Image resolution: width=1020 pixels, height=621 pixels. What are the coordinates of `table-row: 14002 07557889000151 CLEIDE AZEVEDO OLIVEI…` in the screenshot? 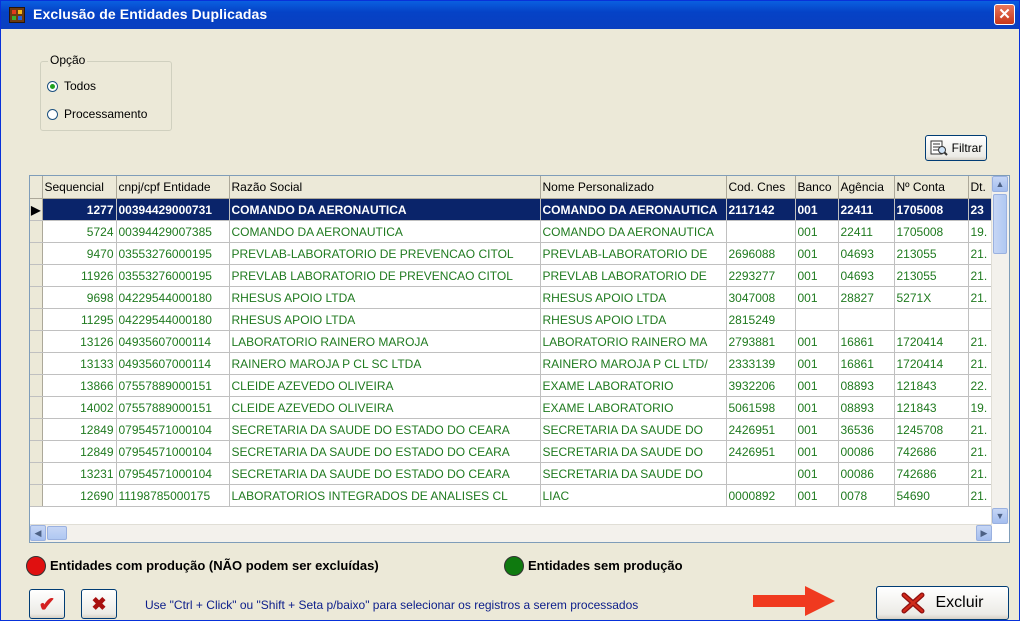 It's located at (517, 407).